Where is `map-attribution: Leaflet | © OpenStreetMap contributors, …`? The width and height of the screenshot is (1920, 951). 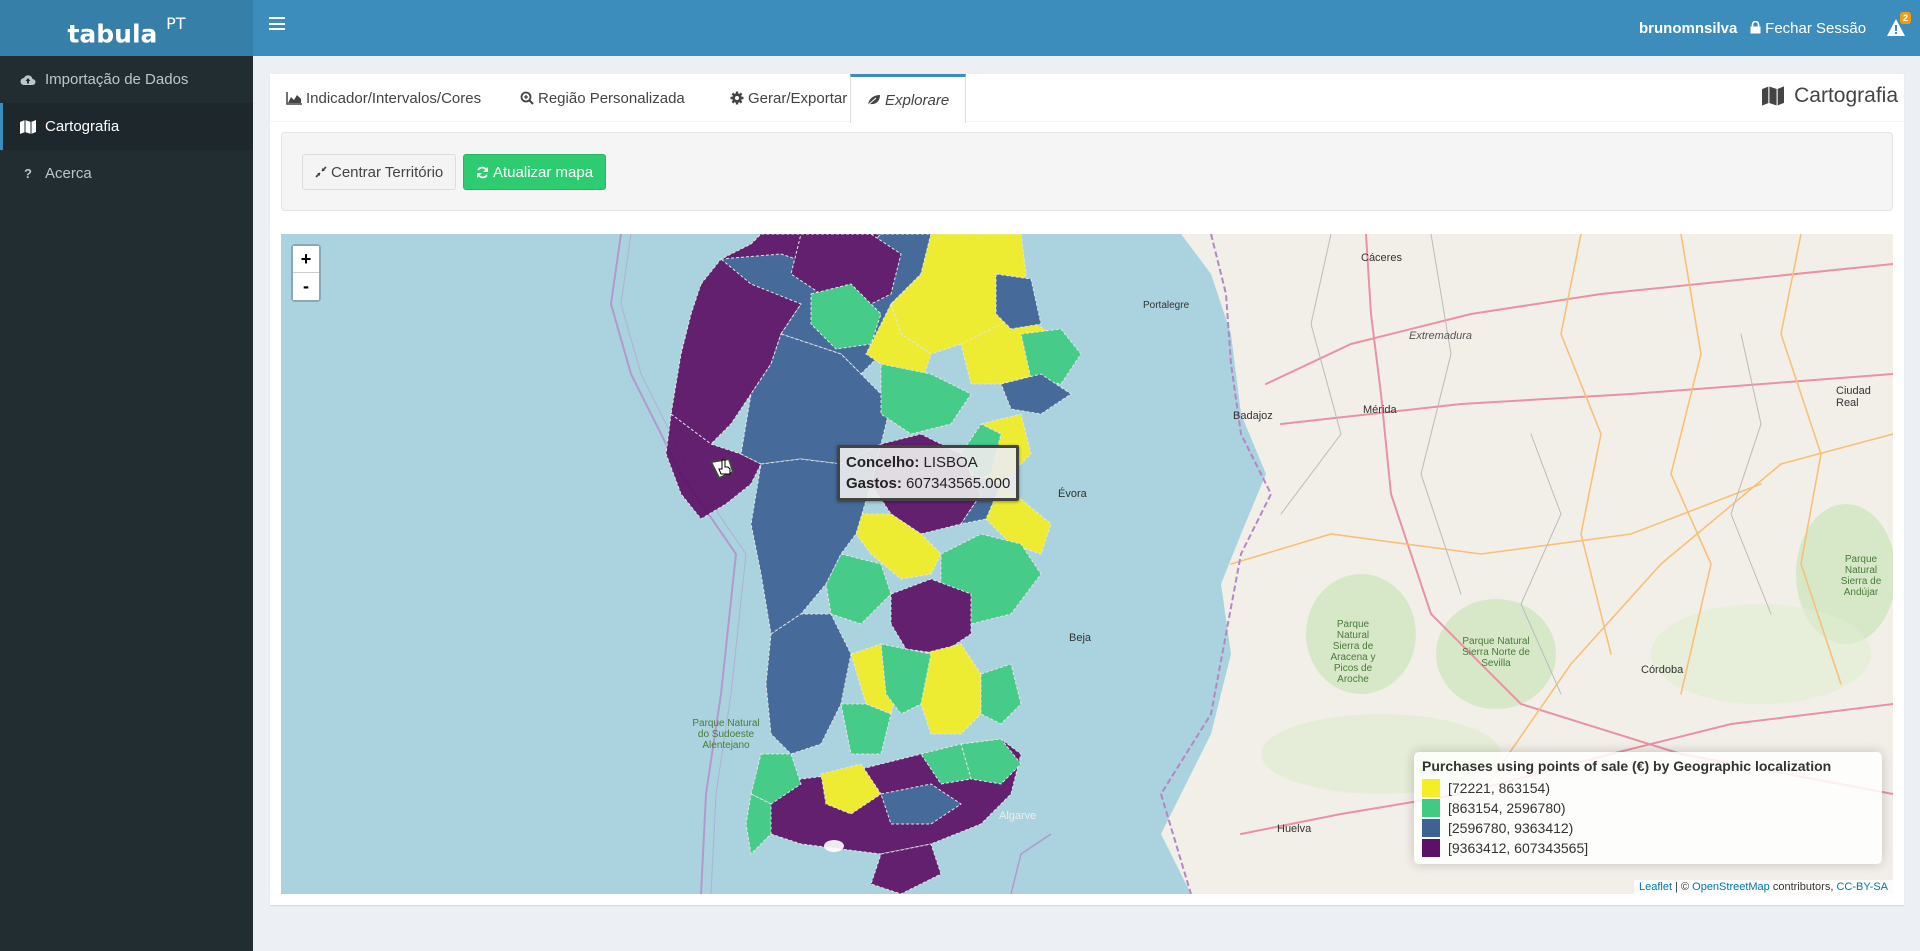 map-attribution: Leaflet | © OpenStreetMap contributors, … is located at coordinates (1763, 887).